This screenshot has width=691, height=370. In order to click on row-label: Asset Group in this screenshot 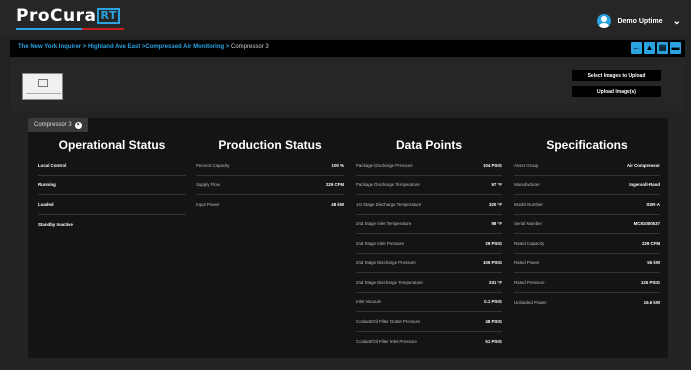, I will do `click(526, 165)`.